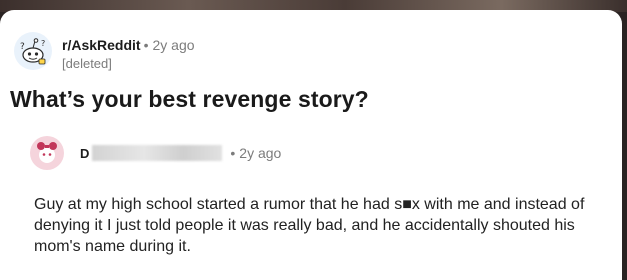 The height and width of the screenshot is (280, 627). What do you see at coordinates (260, 153) in the screenshot?
I see `comment-age: 2y ago` at bounding box center [260, 153].